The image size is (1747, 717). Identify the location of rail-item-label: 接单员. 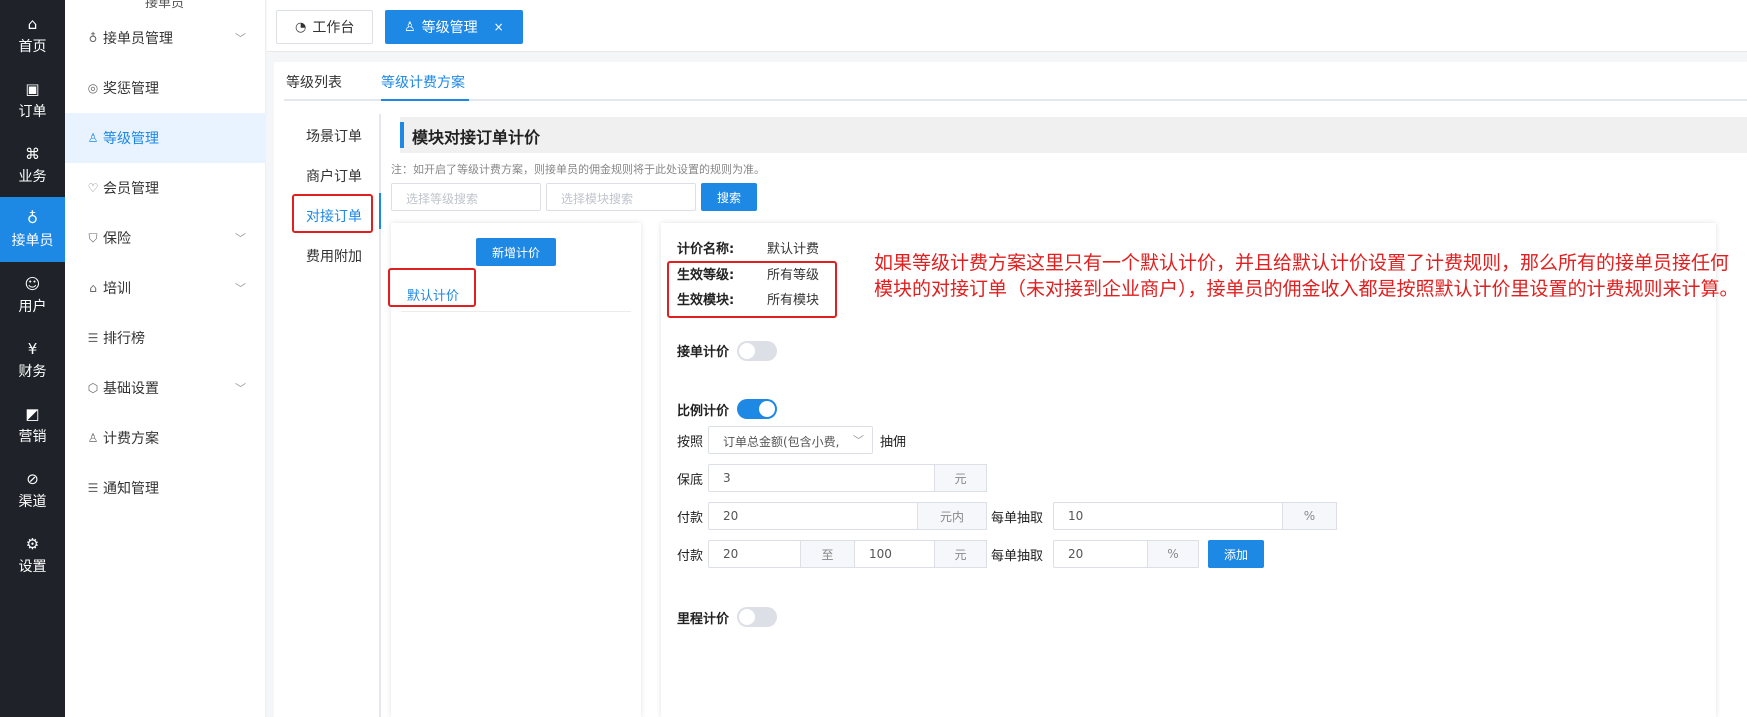
(32, 241).